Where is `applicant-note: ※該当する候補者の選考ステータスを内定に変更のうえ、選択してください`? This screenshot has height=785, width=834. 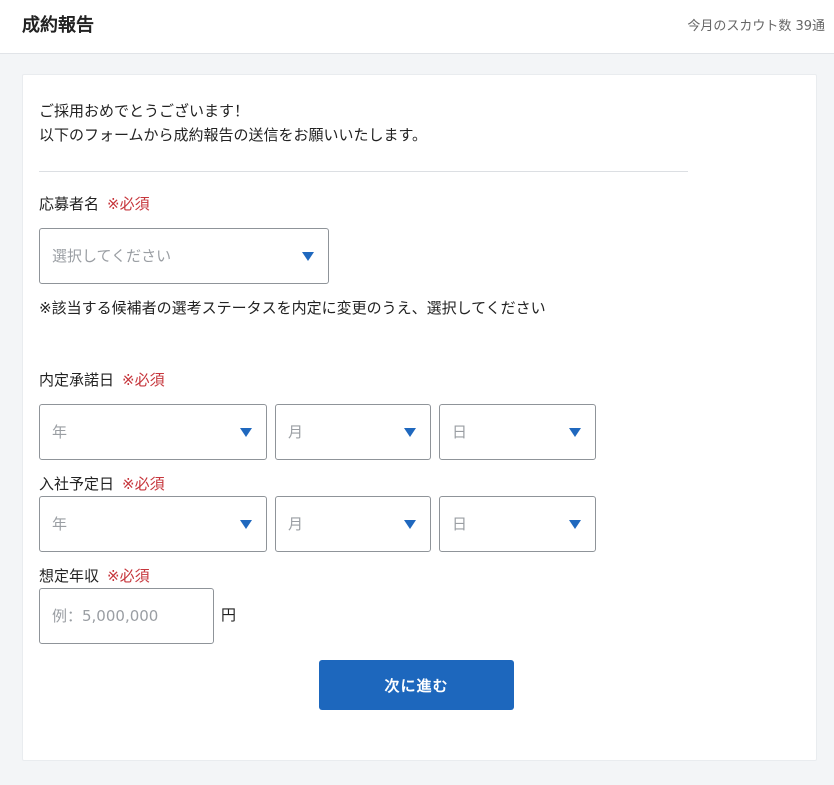
applicant-note: ※該当する候補者の選考ステータスを内定に変更のうえ、選択してください is located at coordinates (292, 308).